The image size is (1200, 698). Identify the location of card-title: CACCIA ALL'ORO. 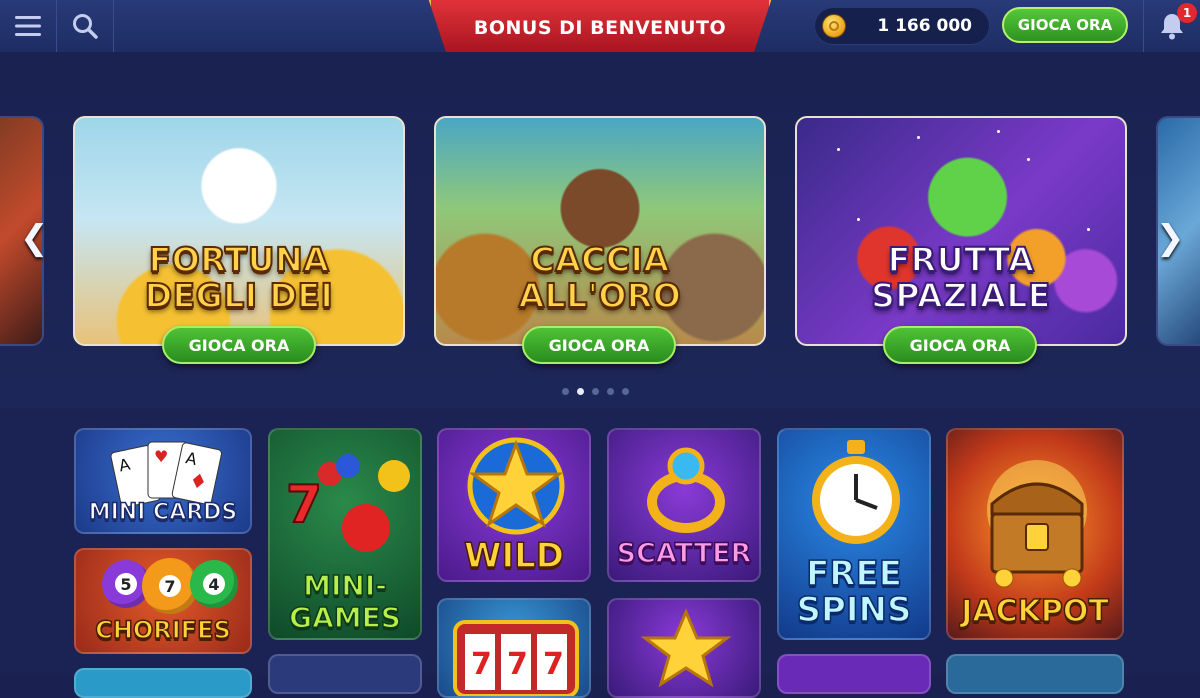
(600, 277).